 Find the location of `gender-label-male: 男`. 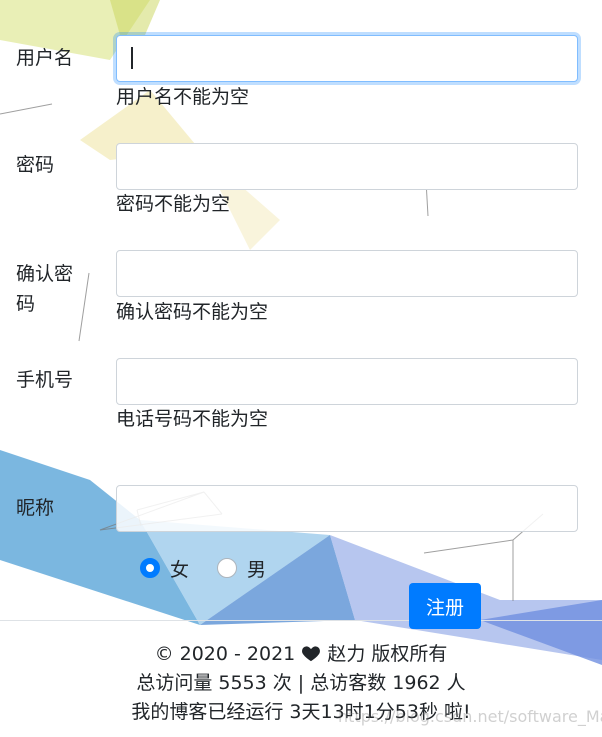

gender-label-male: 男 is located at coordinates (257, 569).